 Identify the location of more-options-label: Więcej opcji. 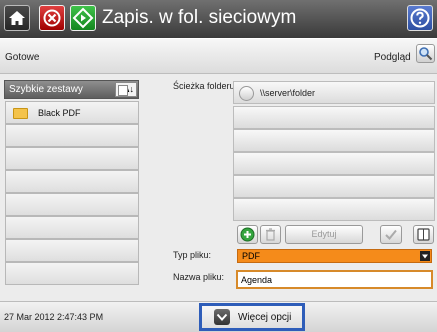
(265, 317).